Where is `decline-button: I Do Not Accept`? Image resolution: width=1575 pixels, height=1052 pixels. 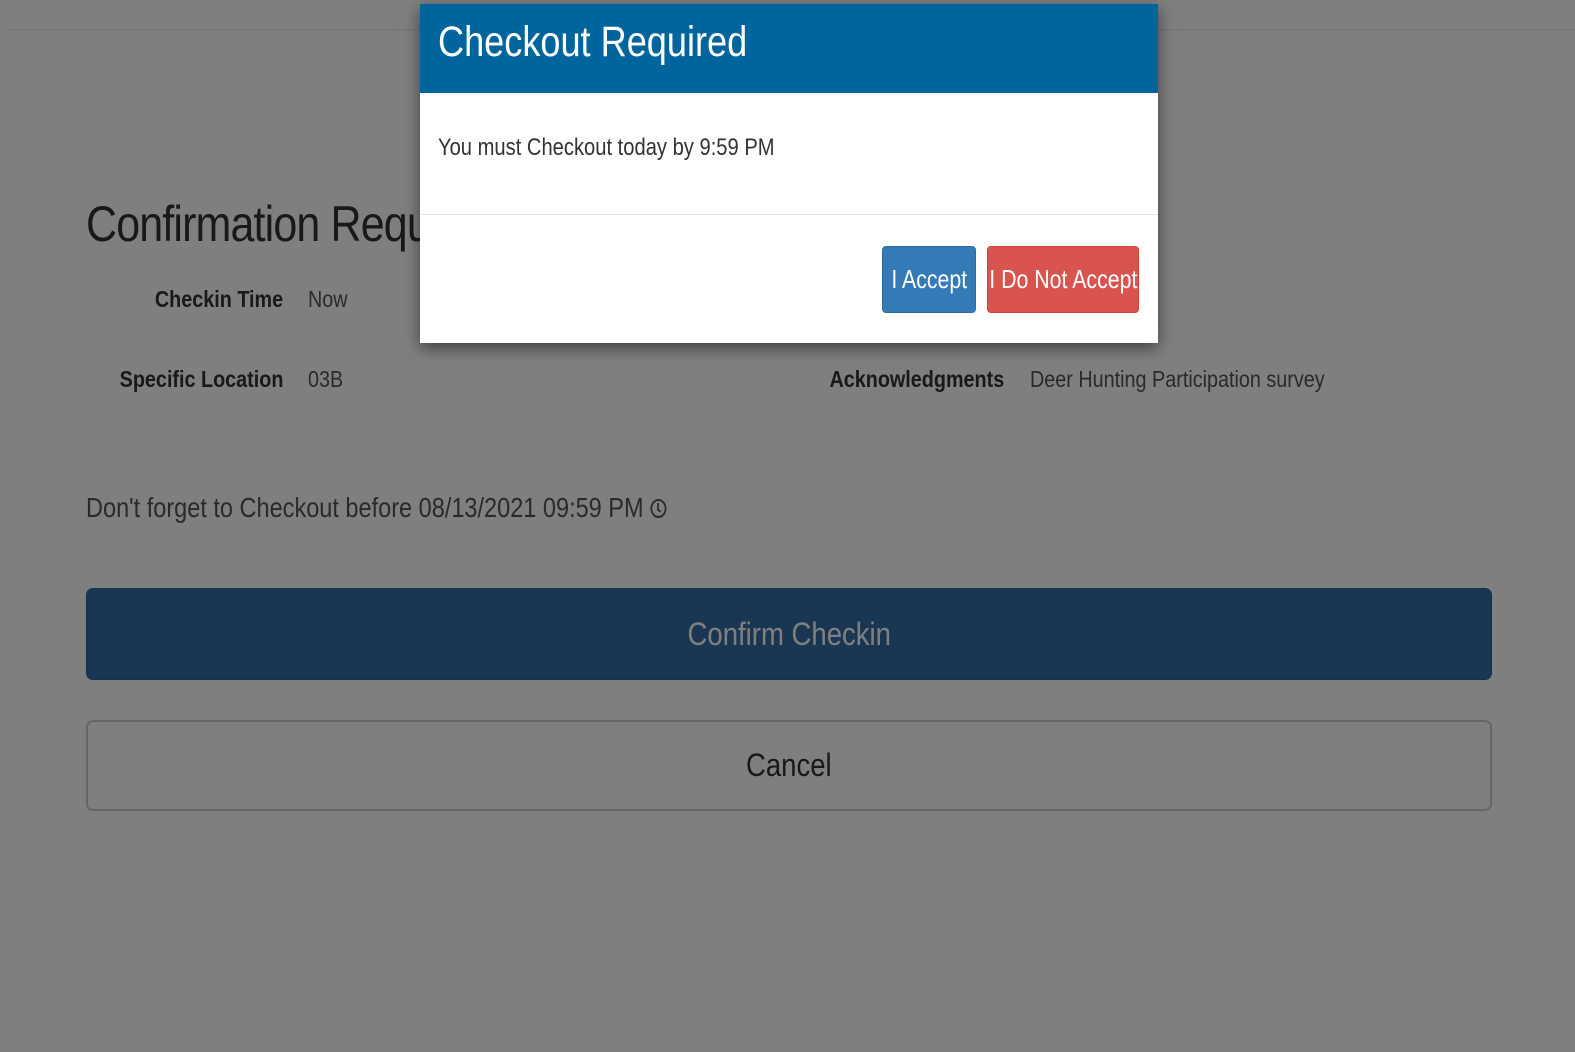 decline-button: I Do Not Accept is located at coordinates (1063, 279).